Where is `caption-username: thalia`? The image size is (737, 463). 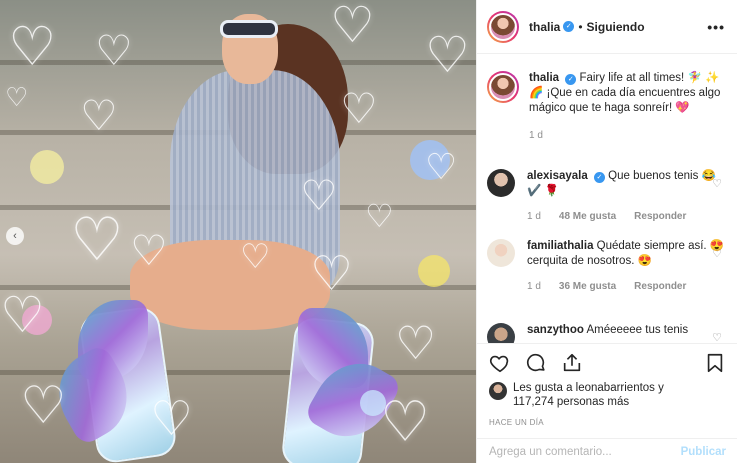
caption-username: thalia is located at coordinates (544, 78).